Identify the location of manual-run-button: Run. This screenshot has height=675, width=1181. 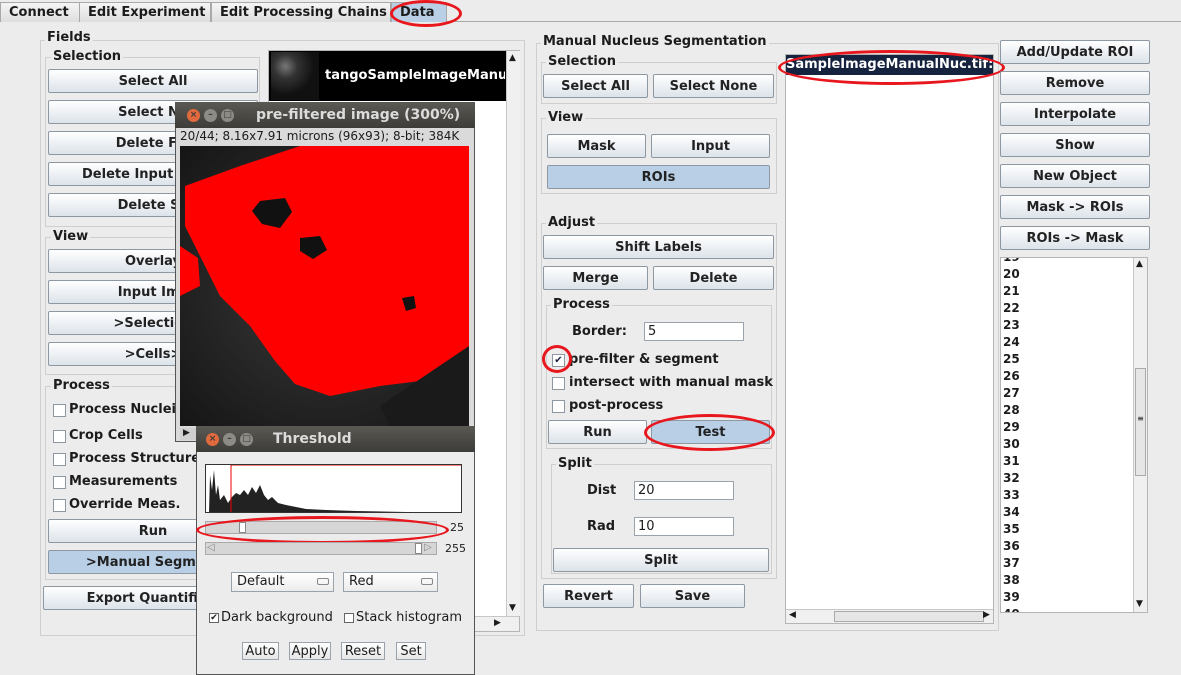
(597, 432).